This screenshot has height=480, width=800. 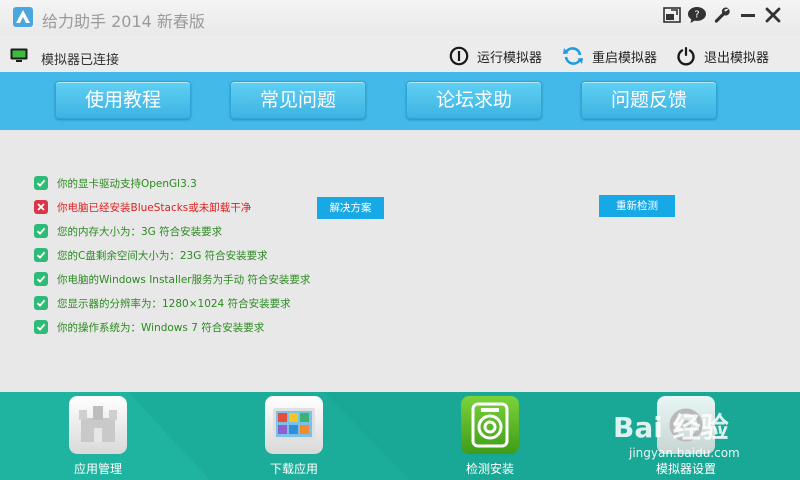 I want to click on close-button, so click(x=773, y=15).